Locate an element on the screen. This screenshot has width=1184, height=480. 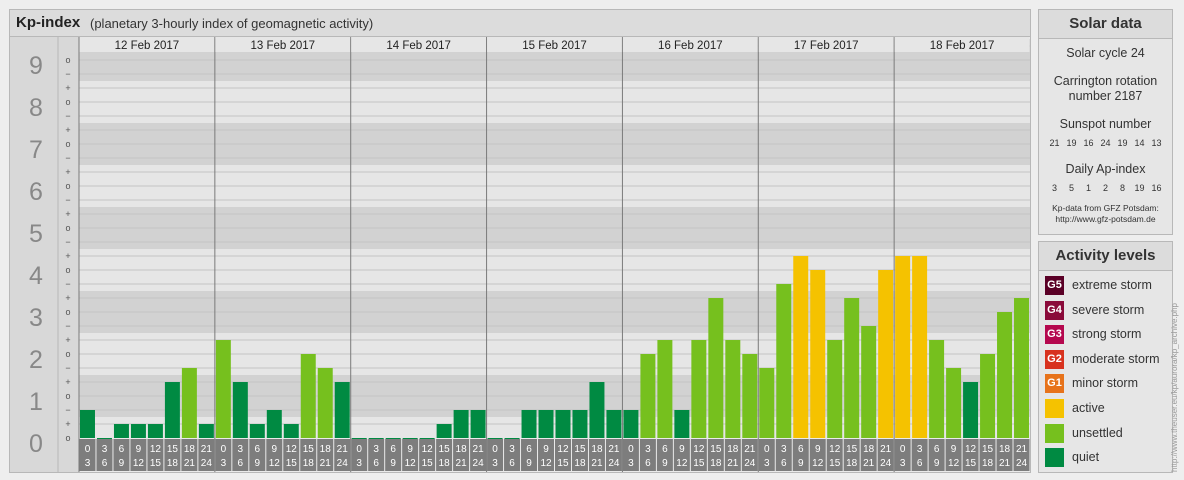
sunspot-value-1: 19 is located at coordinates (1071, 143).